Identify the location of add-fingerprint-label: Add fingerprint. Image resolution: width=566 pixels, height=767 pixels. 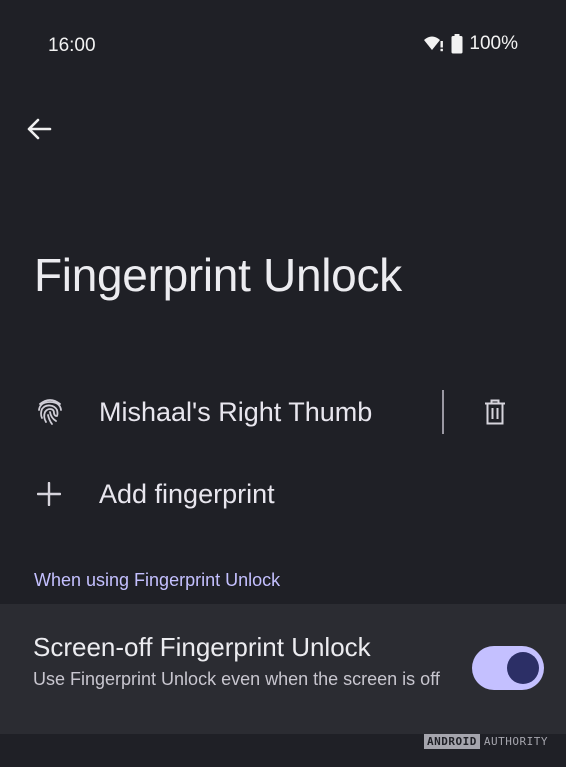
(187, 494).